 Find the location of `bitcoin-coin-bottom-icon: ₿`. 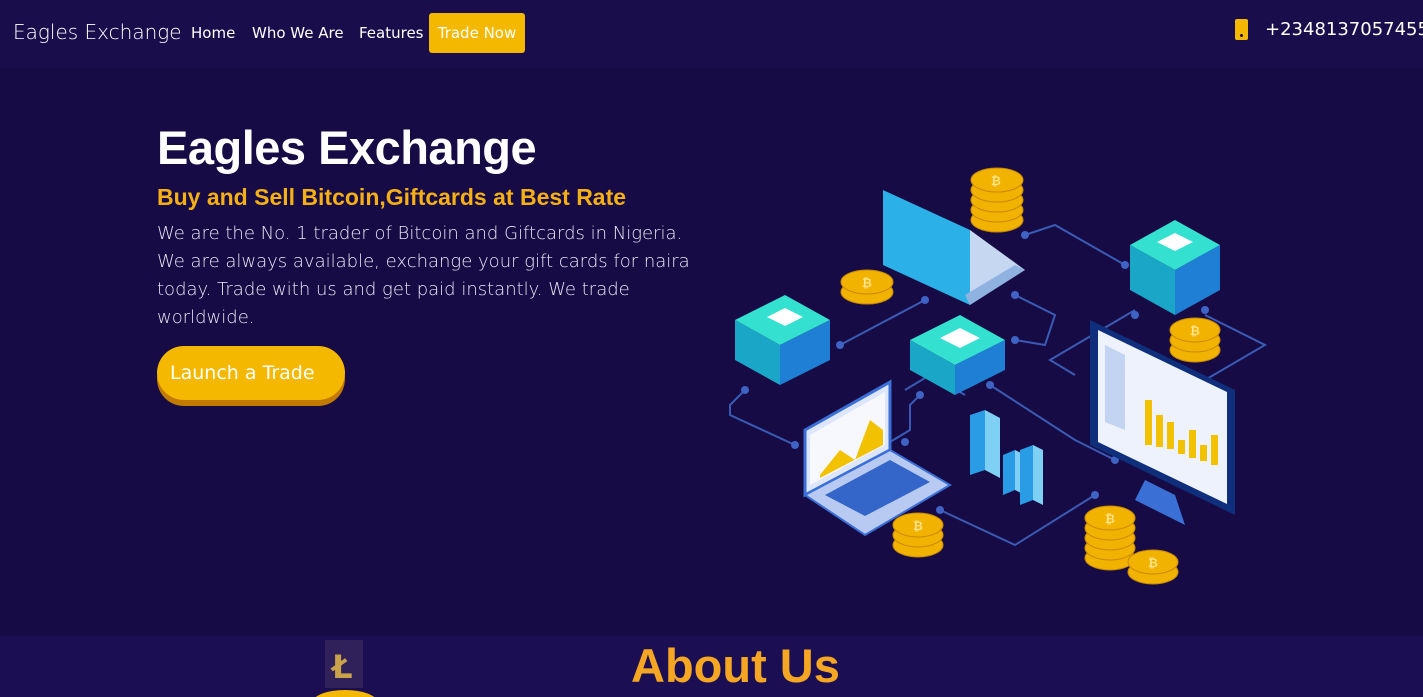

bitcoin-coin-bottom-icon: ₿ is located at coordinates (918, 535).